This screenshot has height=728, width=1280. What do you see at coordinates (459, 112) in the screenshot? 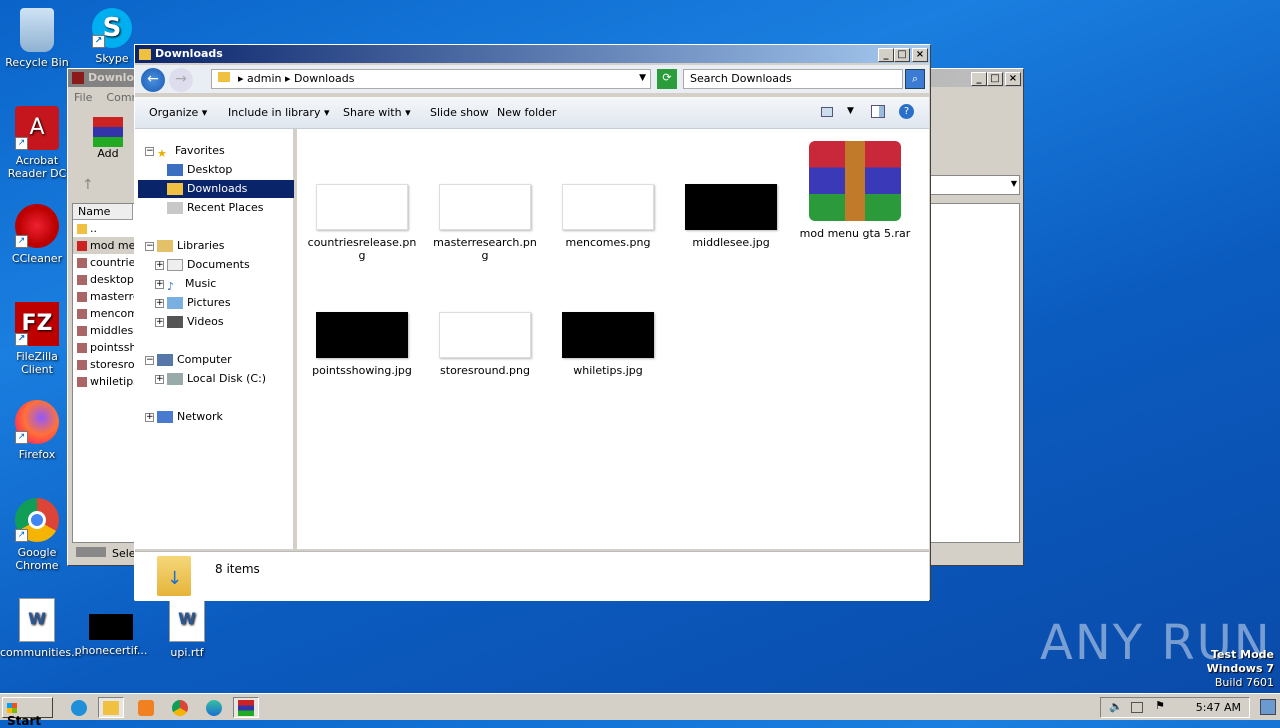
I see `slide-show-button: Slide show` at bounding box center [459, 112].